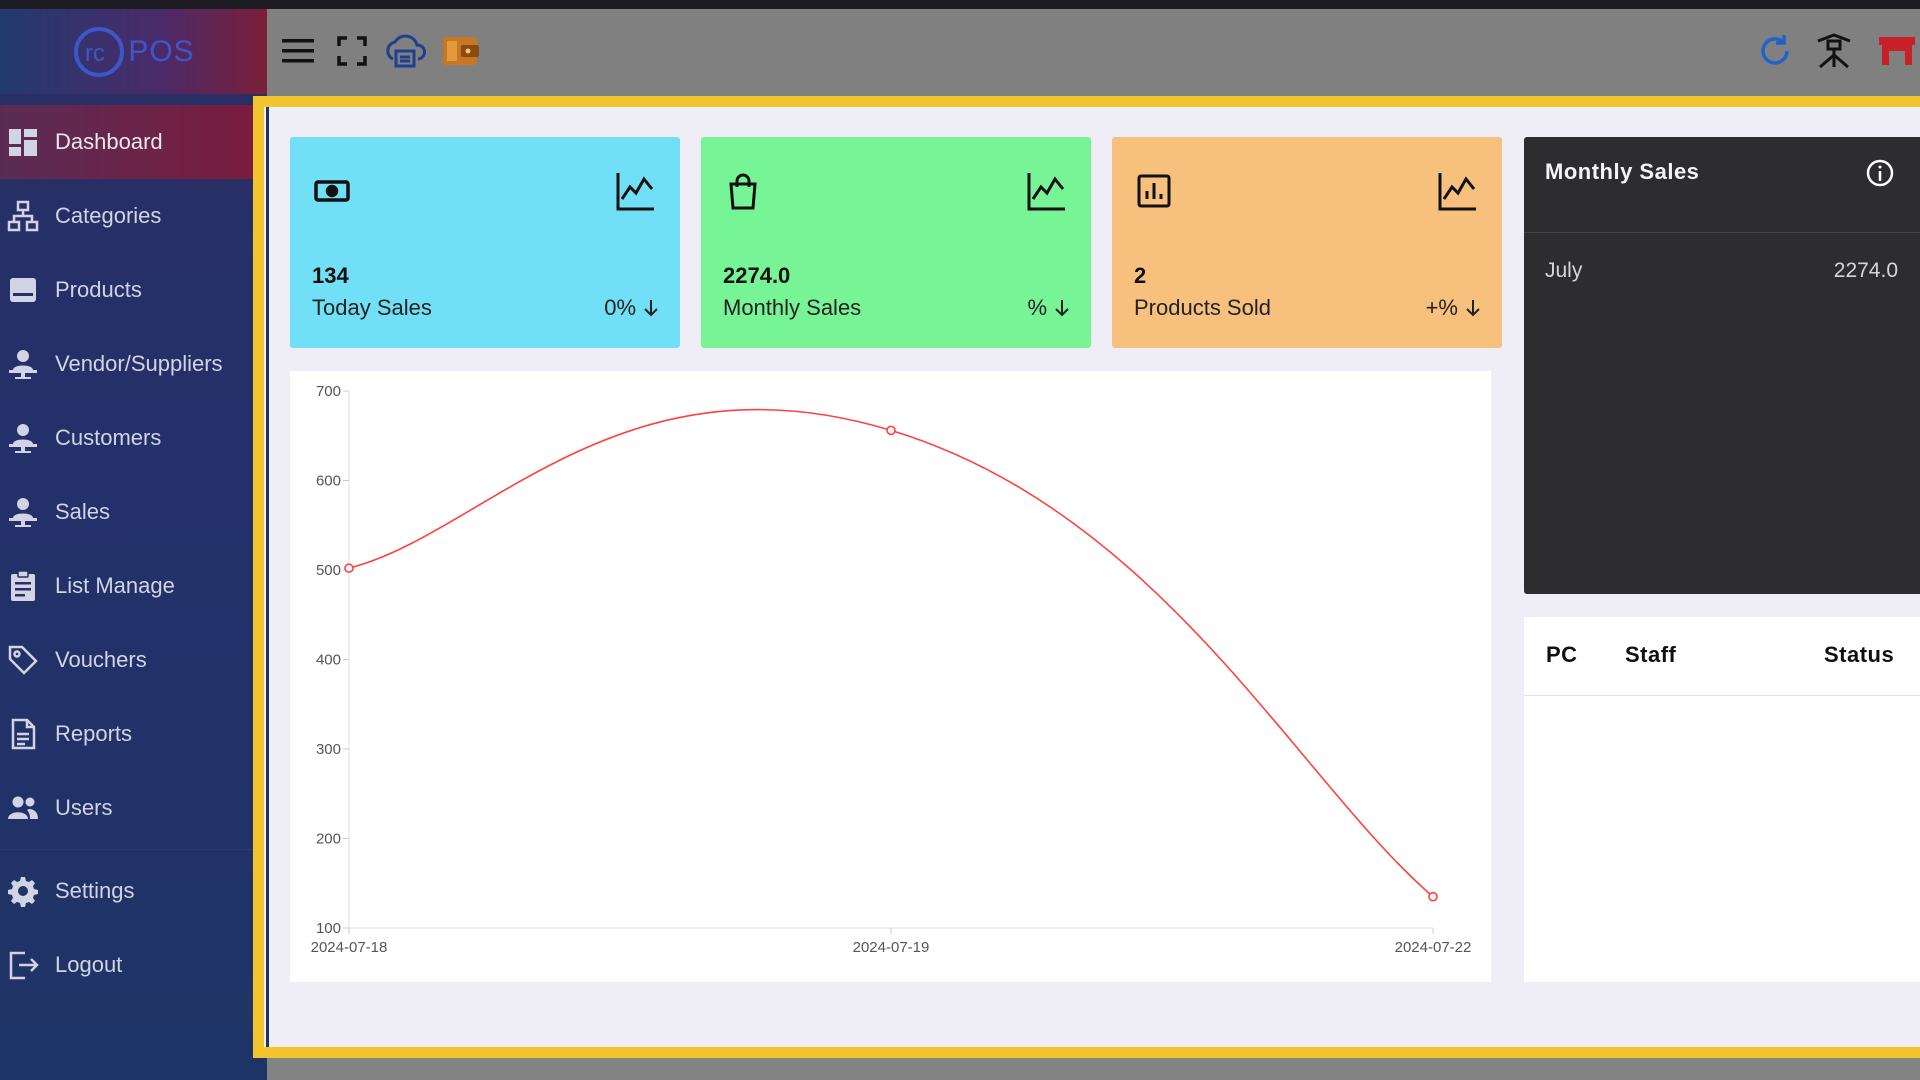 The image size is (1920, 1080). What do you see at coordinates (1140, 275) in the screenshot?
I see `stat-value: 2` at bounding box center [1140, 275].